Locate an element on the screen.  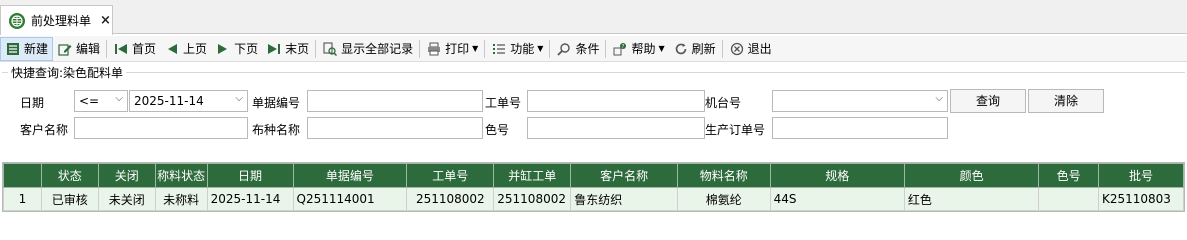
function-menu-button: 功能 ▼ is located at coordinates (517, 49).